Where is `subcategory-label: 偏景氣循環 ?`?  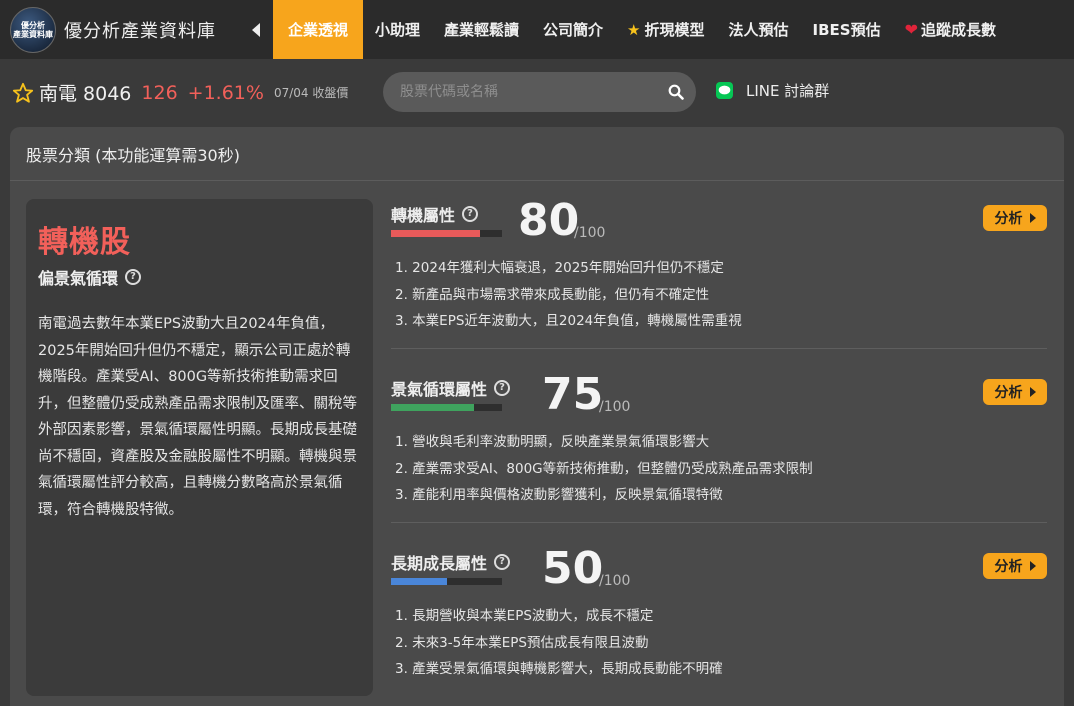
subcategory-label: 偏景氣循環 ? is located at coordinates (199, 277).